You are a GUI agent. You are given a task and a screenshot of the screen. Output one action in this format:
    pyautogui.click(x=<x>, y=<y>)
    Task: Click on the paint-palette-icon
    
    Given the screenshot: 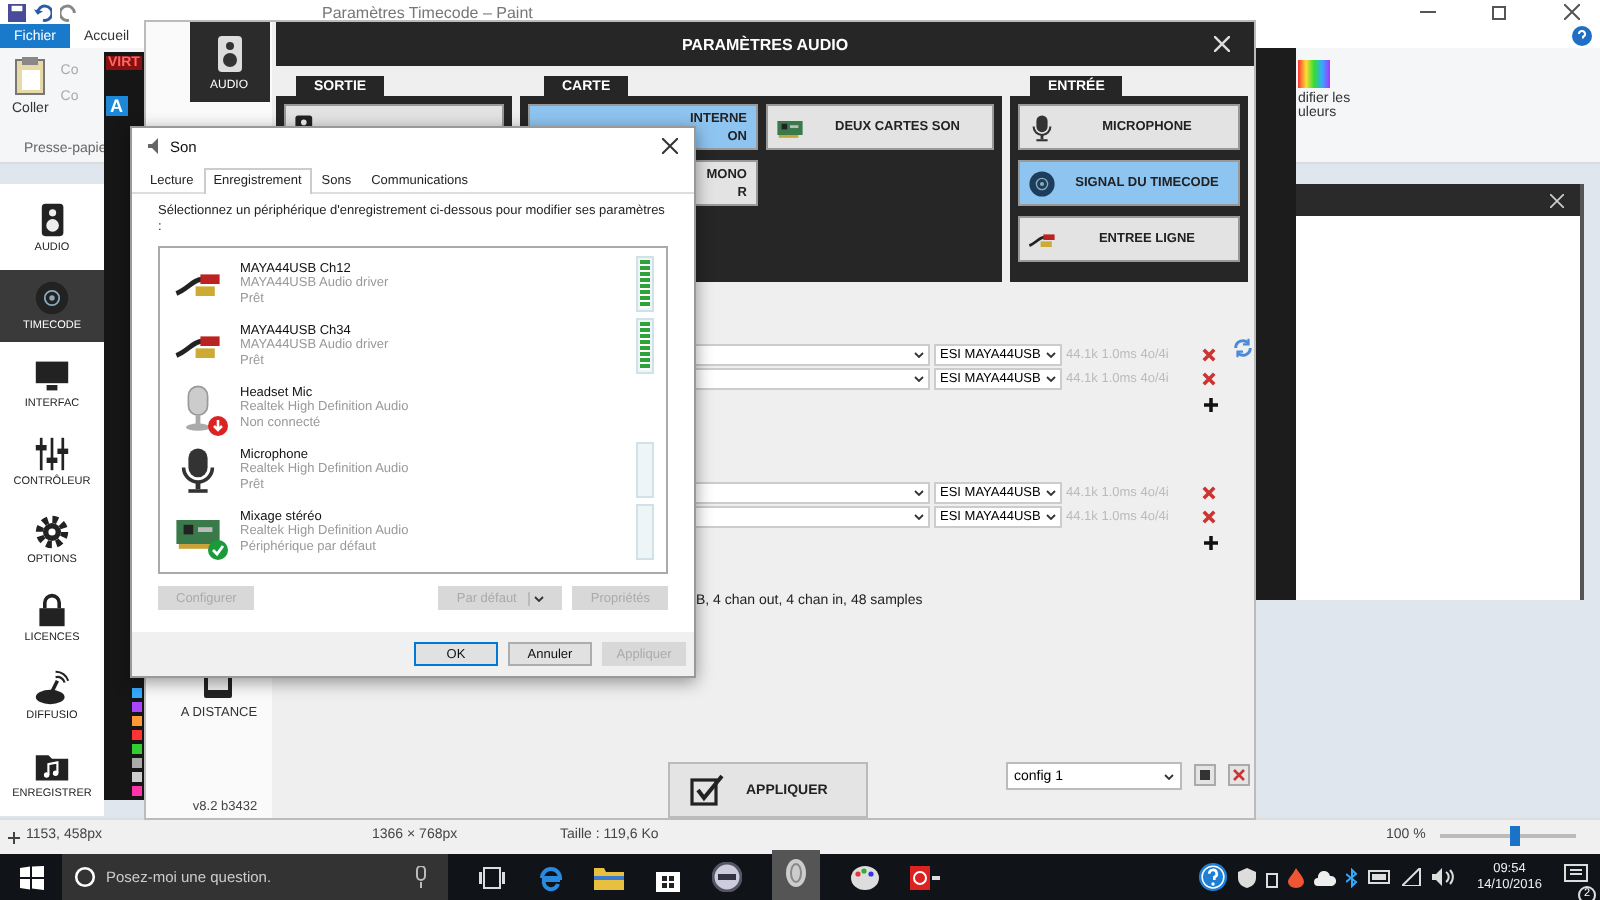 What is the action you would take?
    pyautogui.click(x=865, y=877)
    